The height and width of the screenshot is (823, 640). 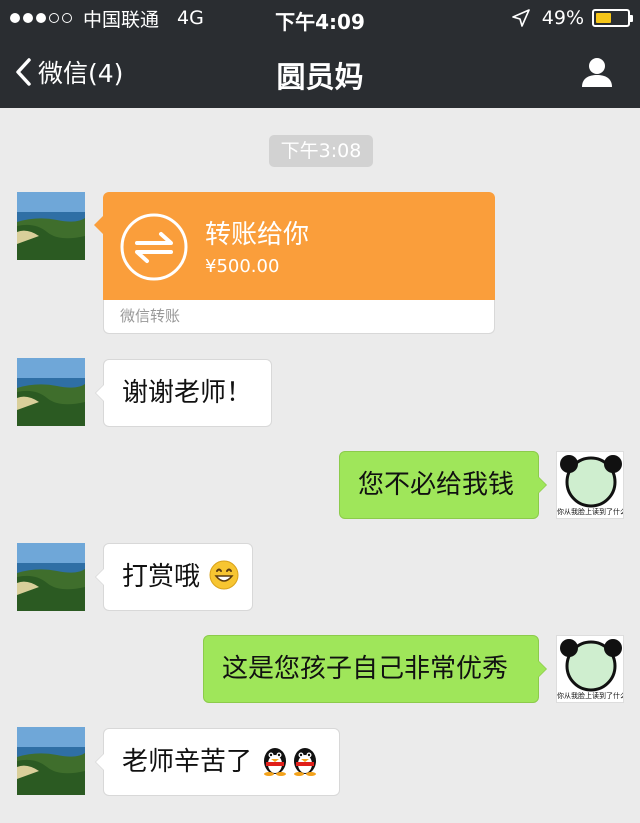 I want to click on transfer-card-header: 转账给你 ¥500.00, so click(x=294, y=246).